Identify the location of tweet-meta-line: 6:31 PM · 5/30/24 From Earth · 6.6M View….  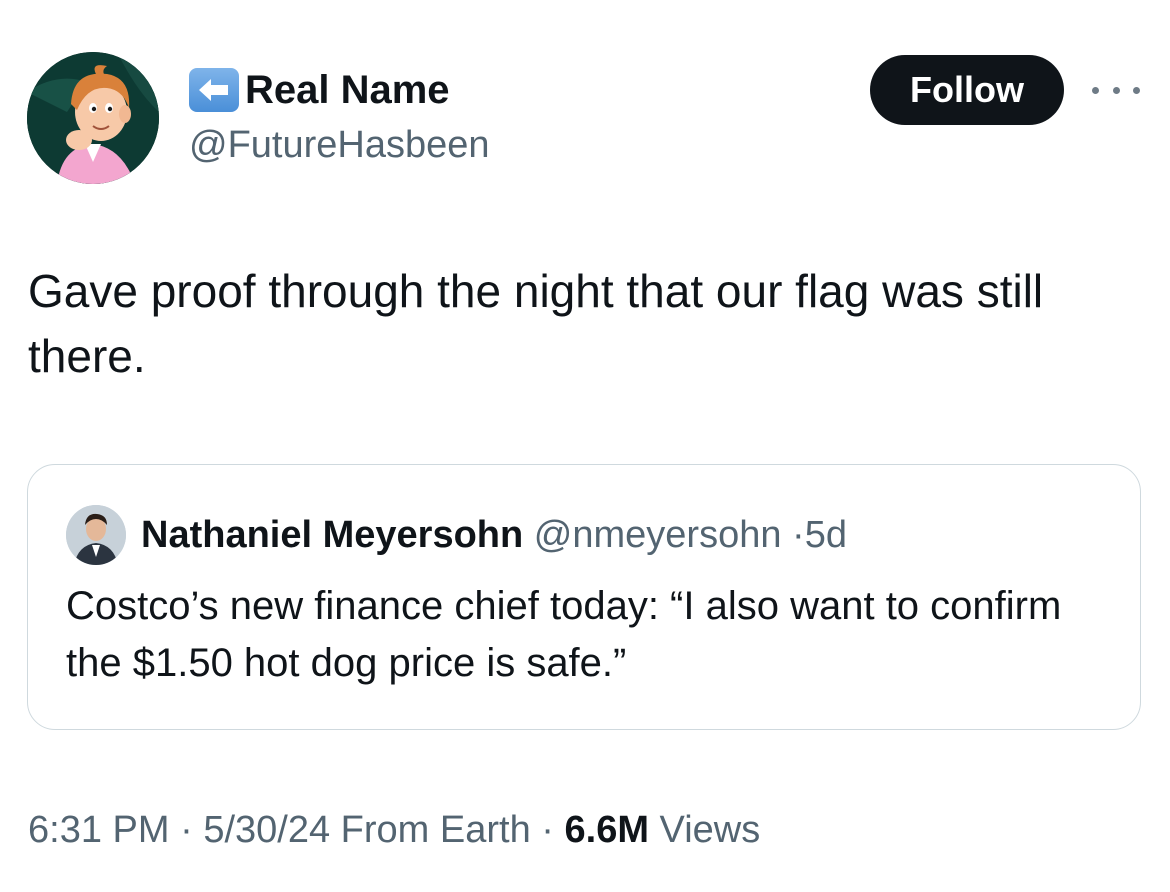
(394, 830).